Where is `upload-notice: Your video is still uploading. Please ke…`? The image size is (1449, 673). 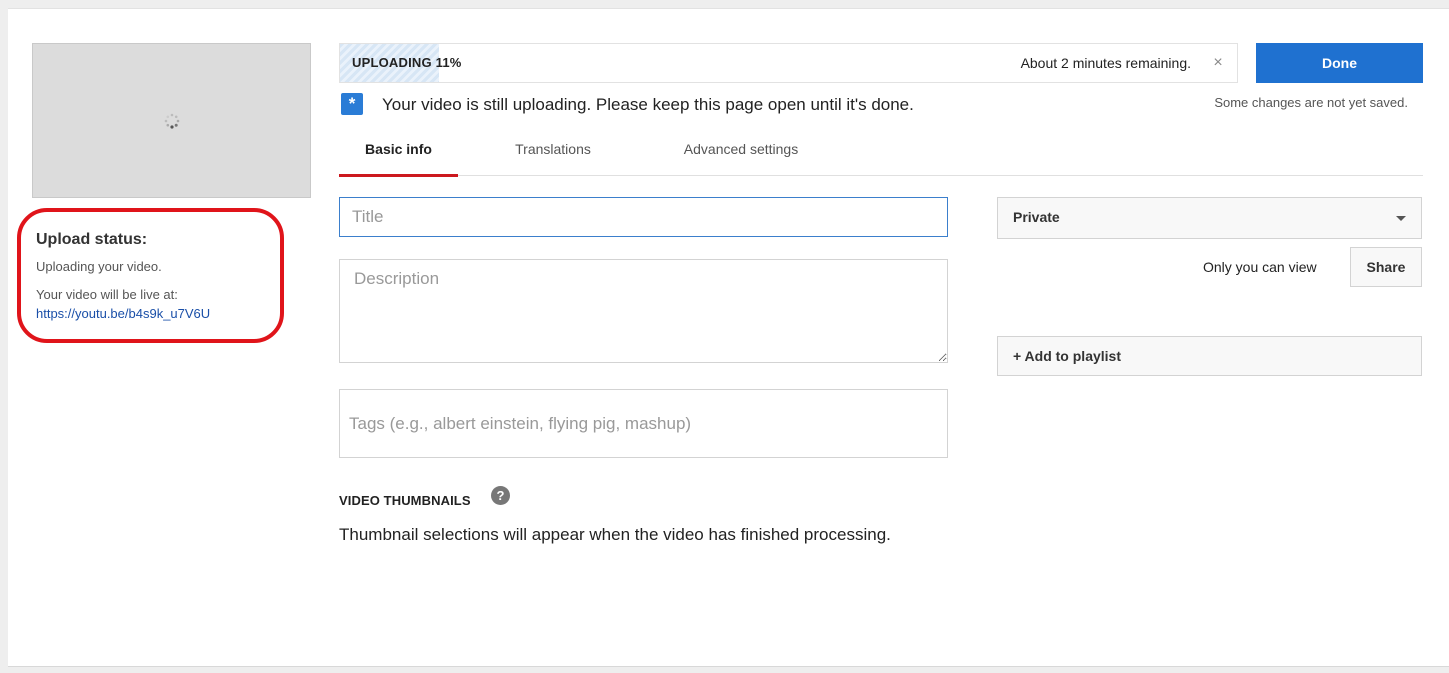
upload-notice: Your video is still uploading. Please ke… is located at coordinates (648, 104).